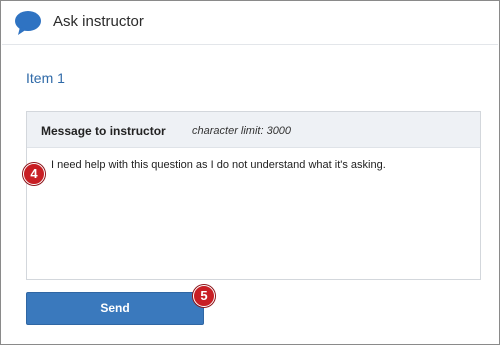  I want to click on character-limit-text: character limit: 3000, so click(242, 131).